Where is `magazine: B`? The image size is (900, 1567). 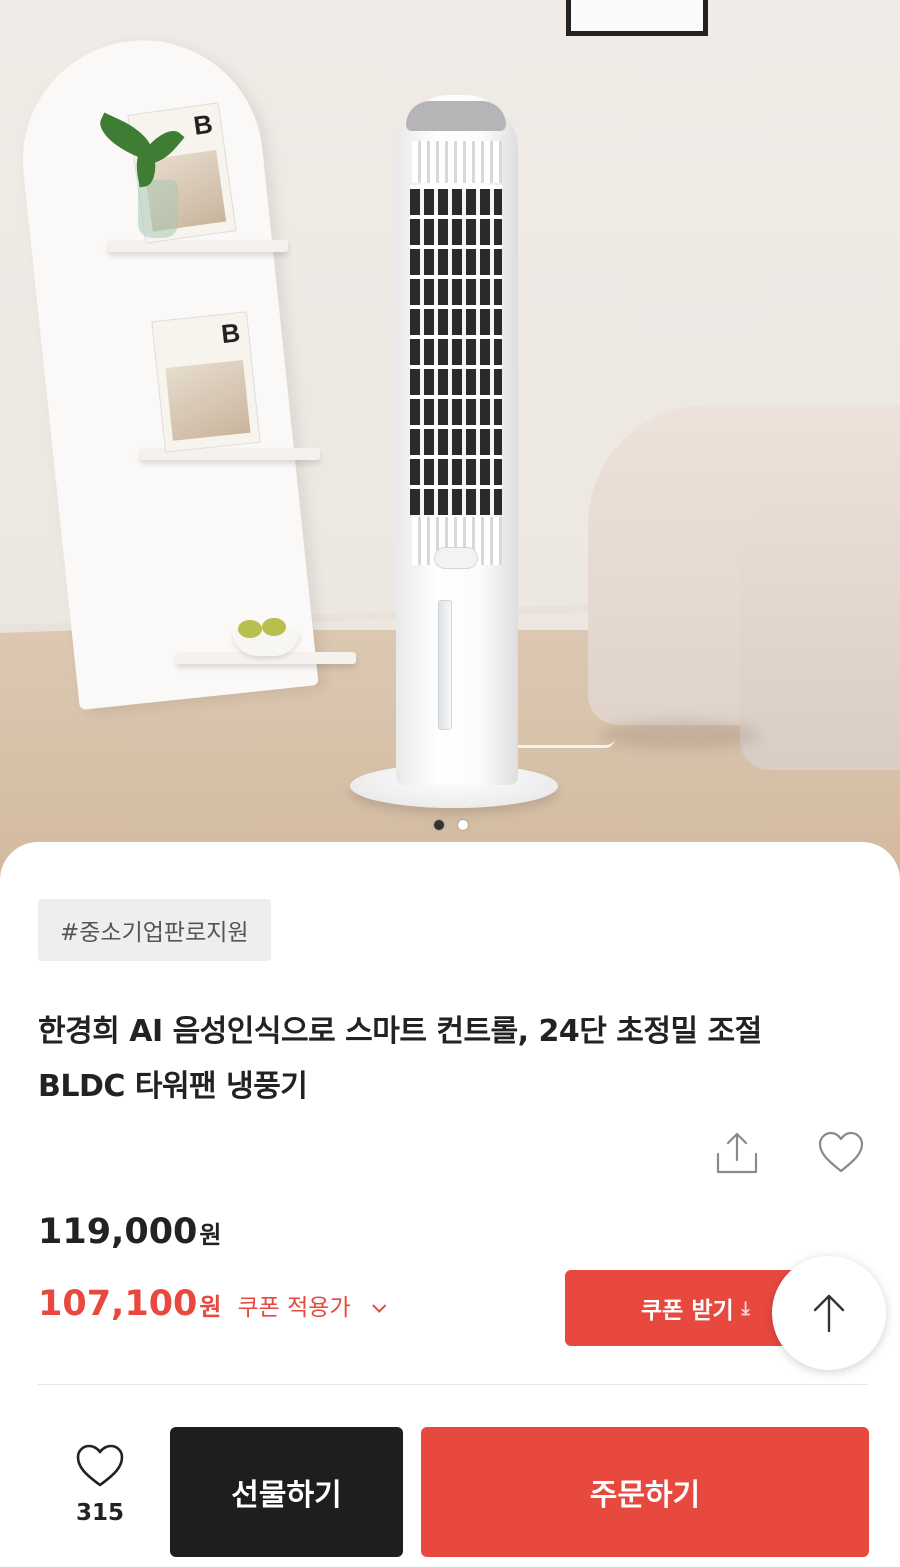
magazine: B is located at coordinates (206, 382).